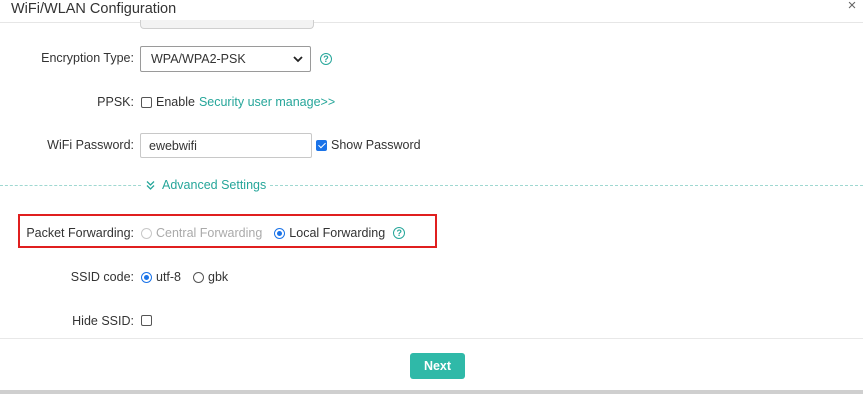  What do you see at coordinates (94, 9) in the screenshot?
I see `dialog-title: WiFi/WLAN Configuration` at bounding box center [94, 9].